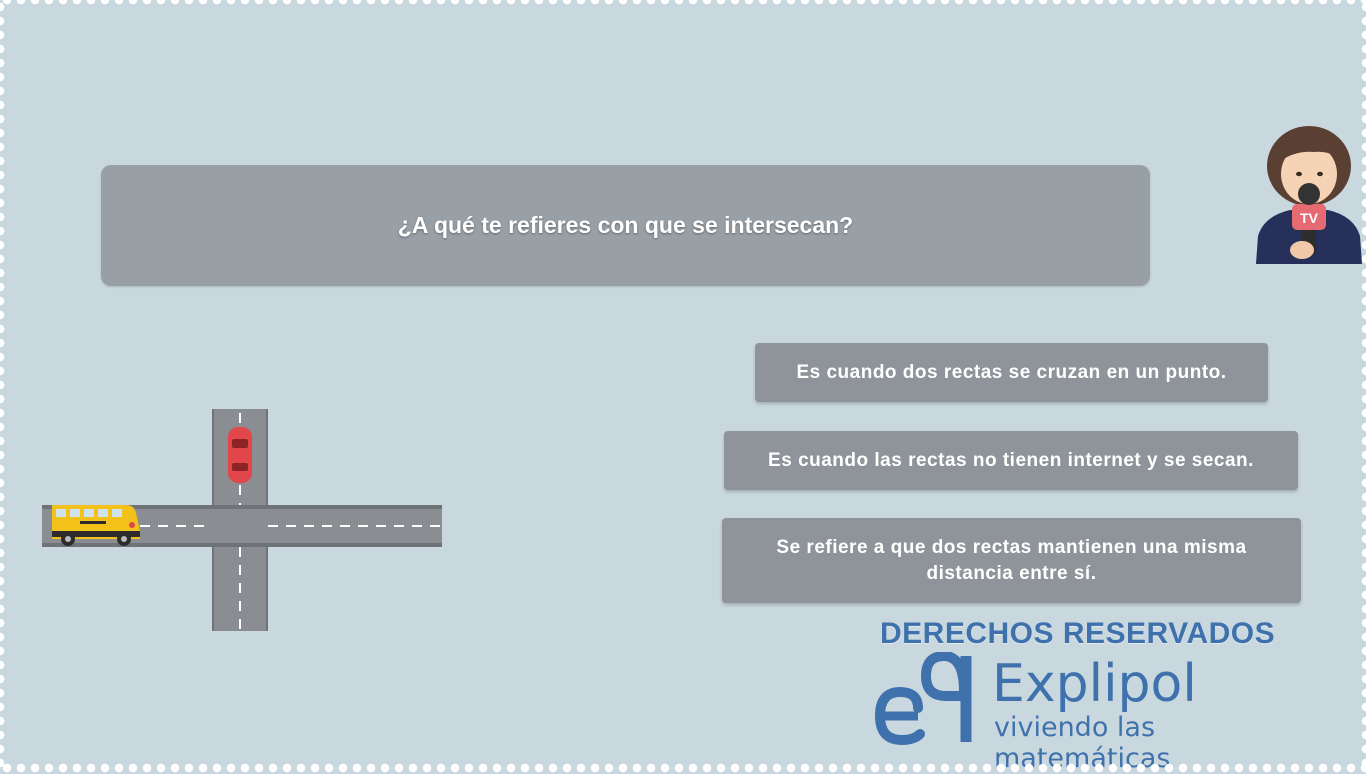 This screenshot has height=774, width=1366. I want to click on explipol-logo: Explipol viviendo las matemáticas, so click(1104, 713).